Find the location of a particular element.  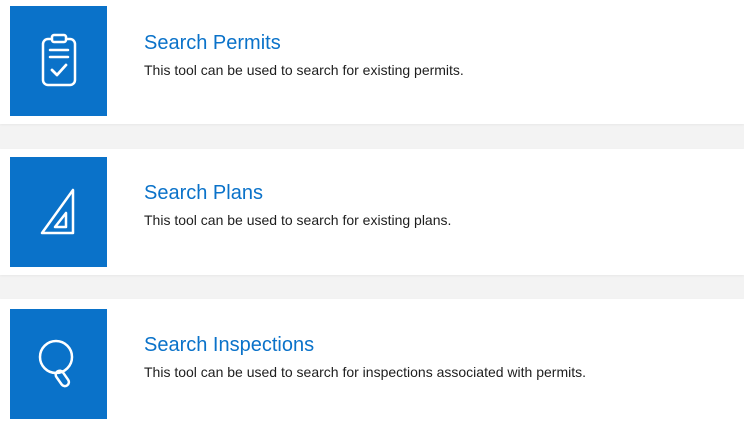

triangle-ruler-icon is located at coordinates (57, 211).